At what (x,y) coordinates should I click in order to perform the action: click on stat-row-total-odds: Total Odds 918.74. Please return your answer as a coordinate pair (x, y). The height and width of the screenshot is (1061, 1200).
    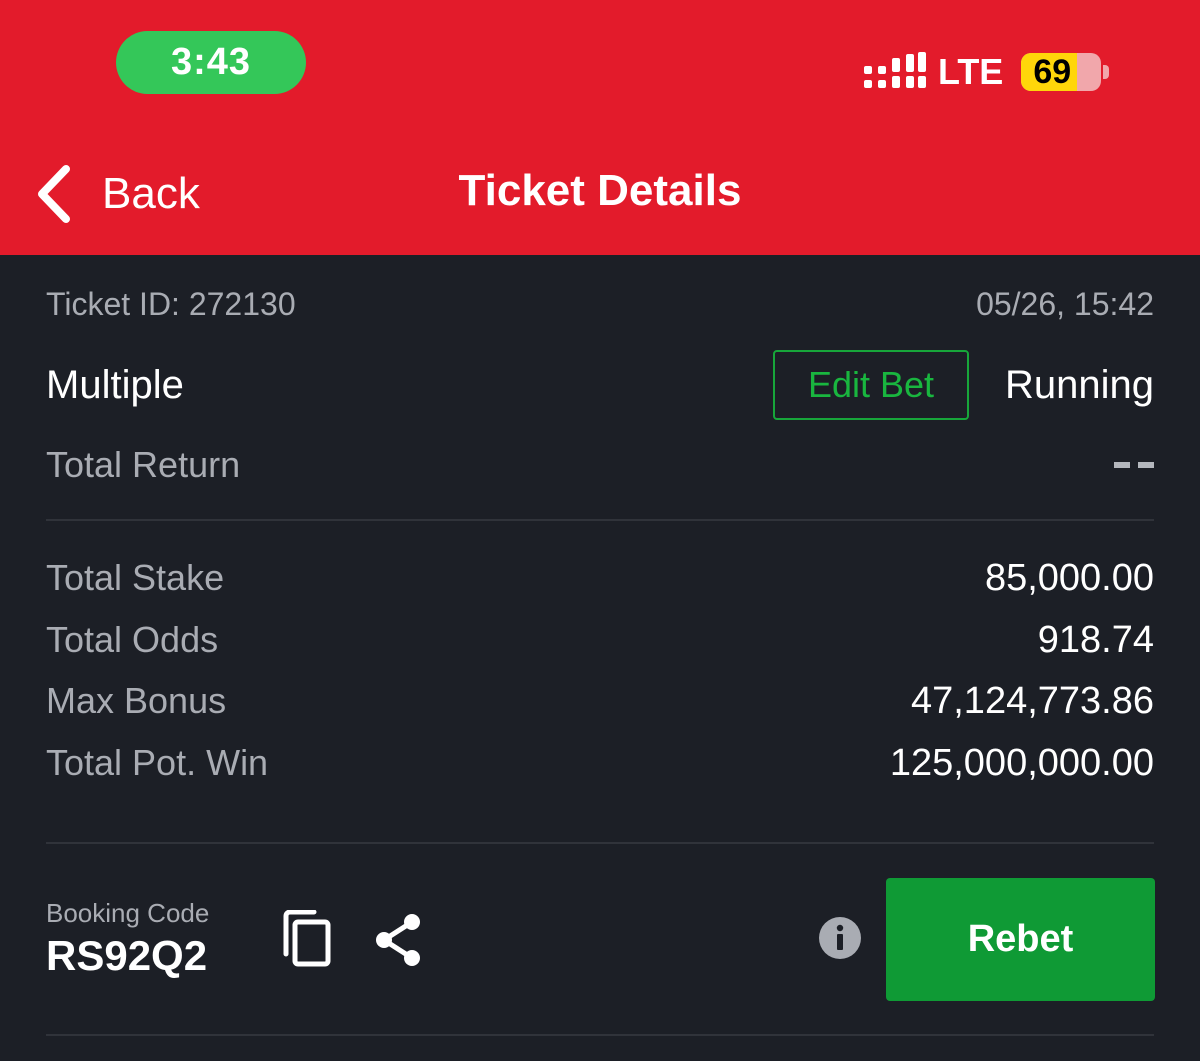
    Looking at the image, I should click on (600, 640).